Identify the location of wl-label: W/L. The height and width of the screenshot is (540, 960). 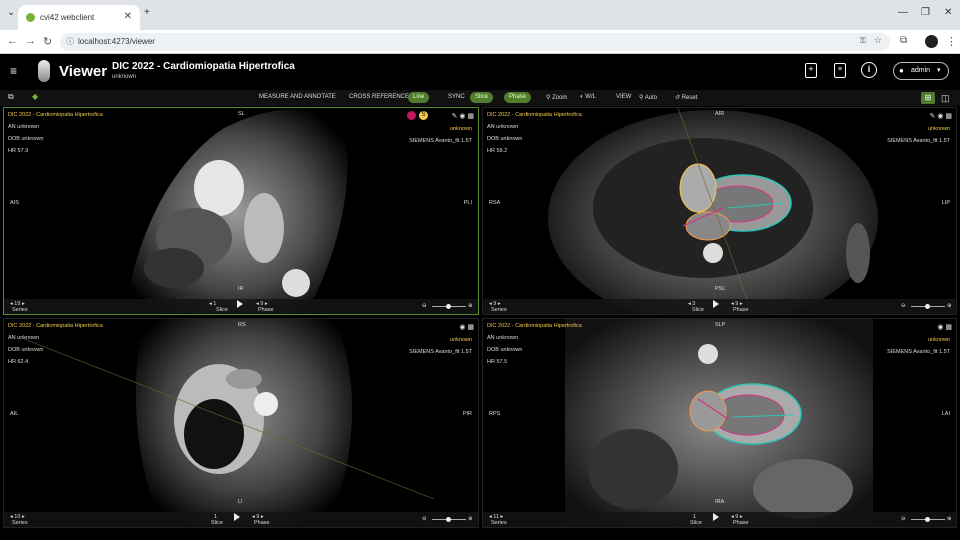
(590, 97).